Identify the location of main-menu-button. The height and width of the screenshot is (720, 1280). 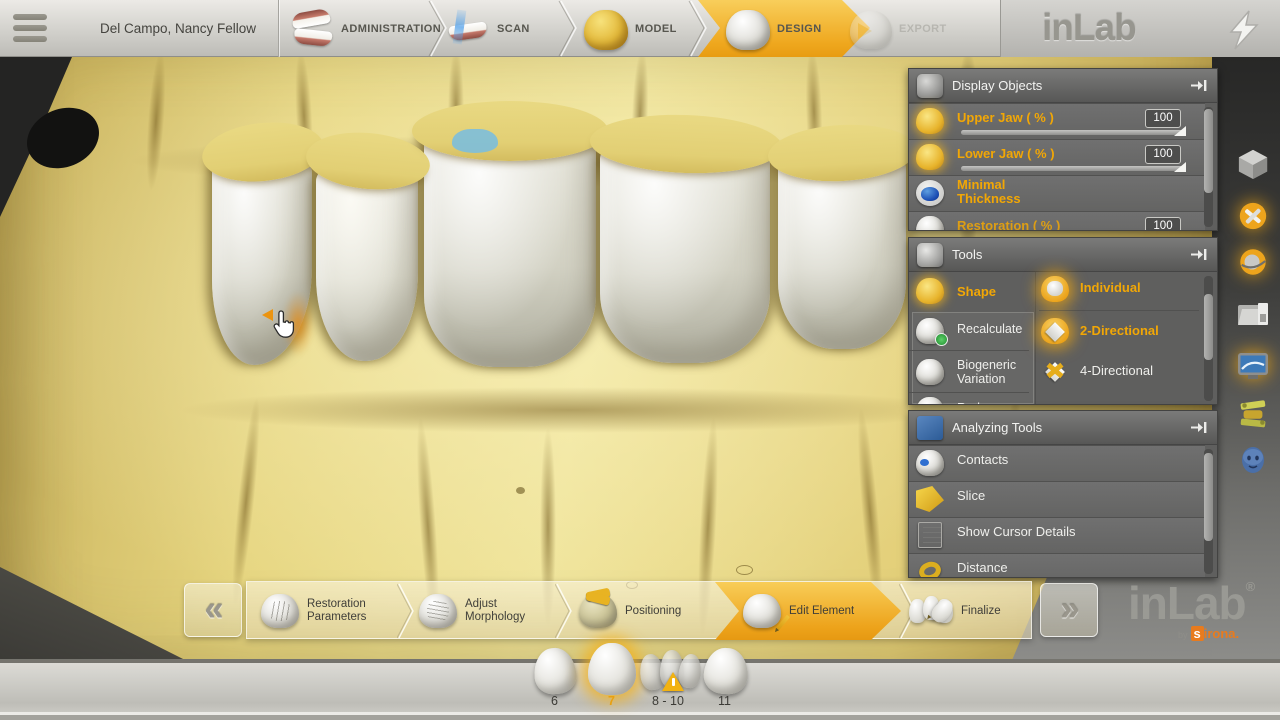
(31, 29).